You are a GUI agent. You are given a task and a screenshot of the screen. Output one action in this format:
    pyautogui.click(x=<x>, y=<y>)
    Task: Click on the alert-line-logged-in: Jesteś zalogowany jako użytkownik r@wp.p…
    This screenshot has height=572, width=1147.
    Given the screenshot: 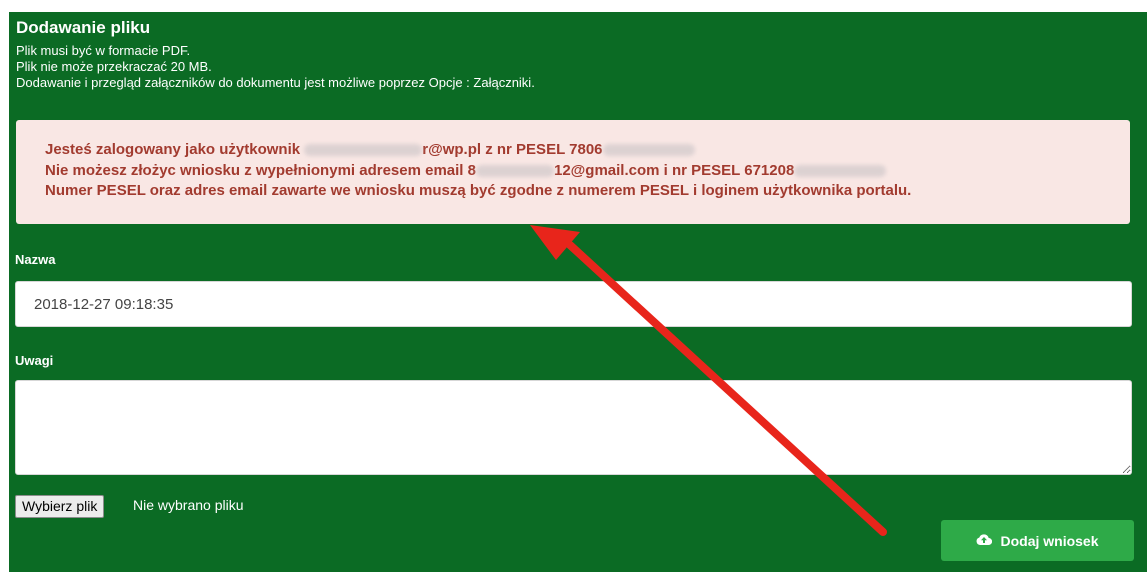 What is the action you would take?
    pyautogui.click(x=587, y=150)
    